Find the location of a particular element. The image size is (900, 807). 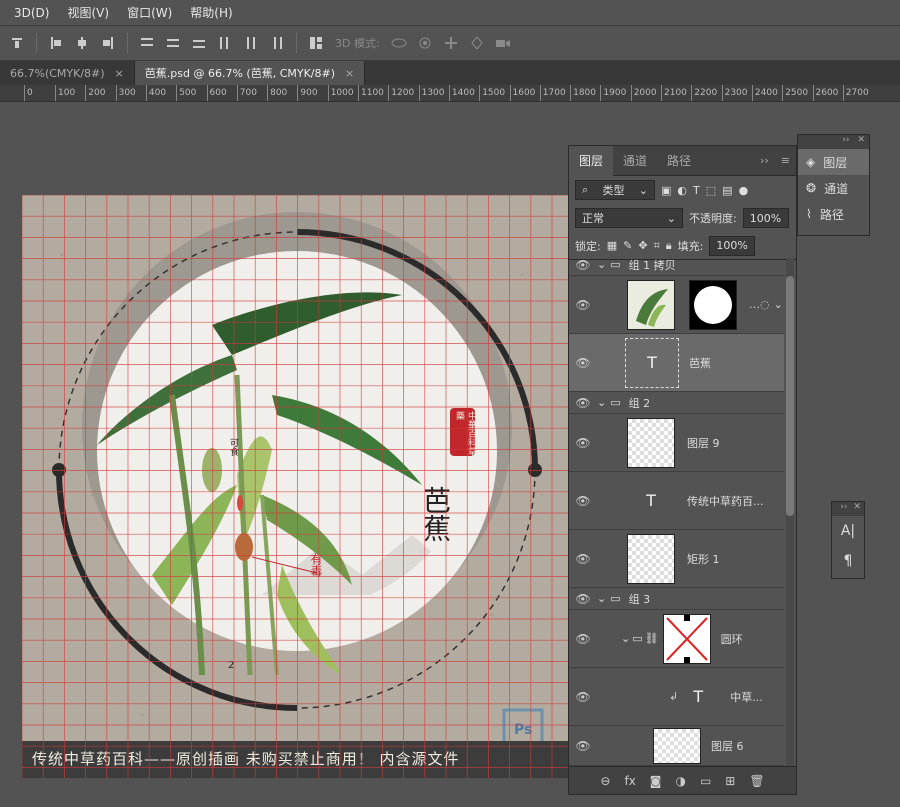

blend-mode-select: 正常 ⌄ is located at coordinates (629, 218).